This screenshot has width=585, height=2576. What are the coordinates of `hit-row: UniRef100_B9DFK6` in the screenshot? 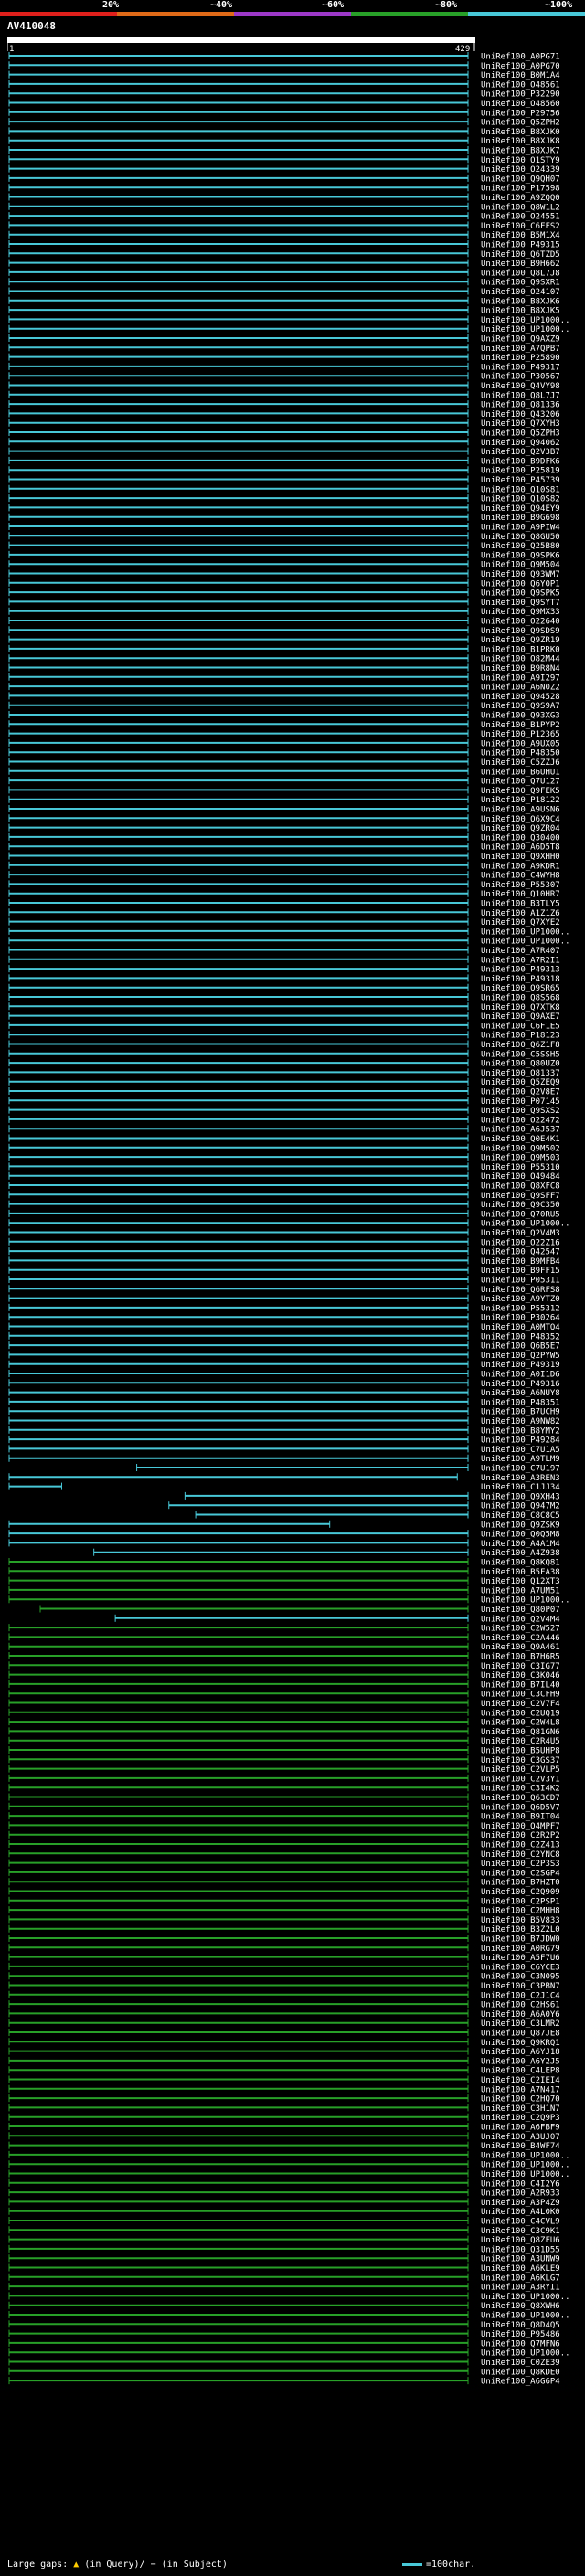 It's located at (284, 461).